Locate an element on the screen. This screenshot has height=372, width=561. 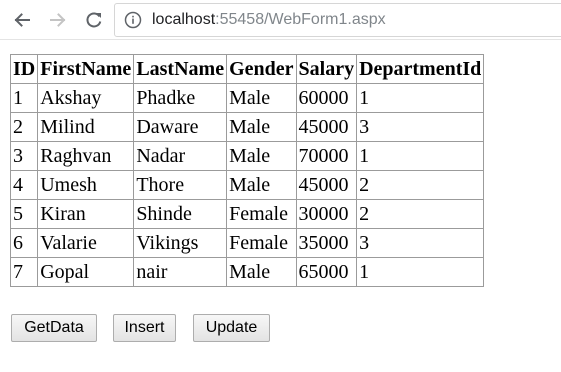
table-cell: 60000 is located at coordinates (326, 98).